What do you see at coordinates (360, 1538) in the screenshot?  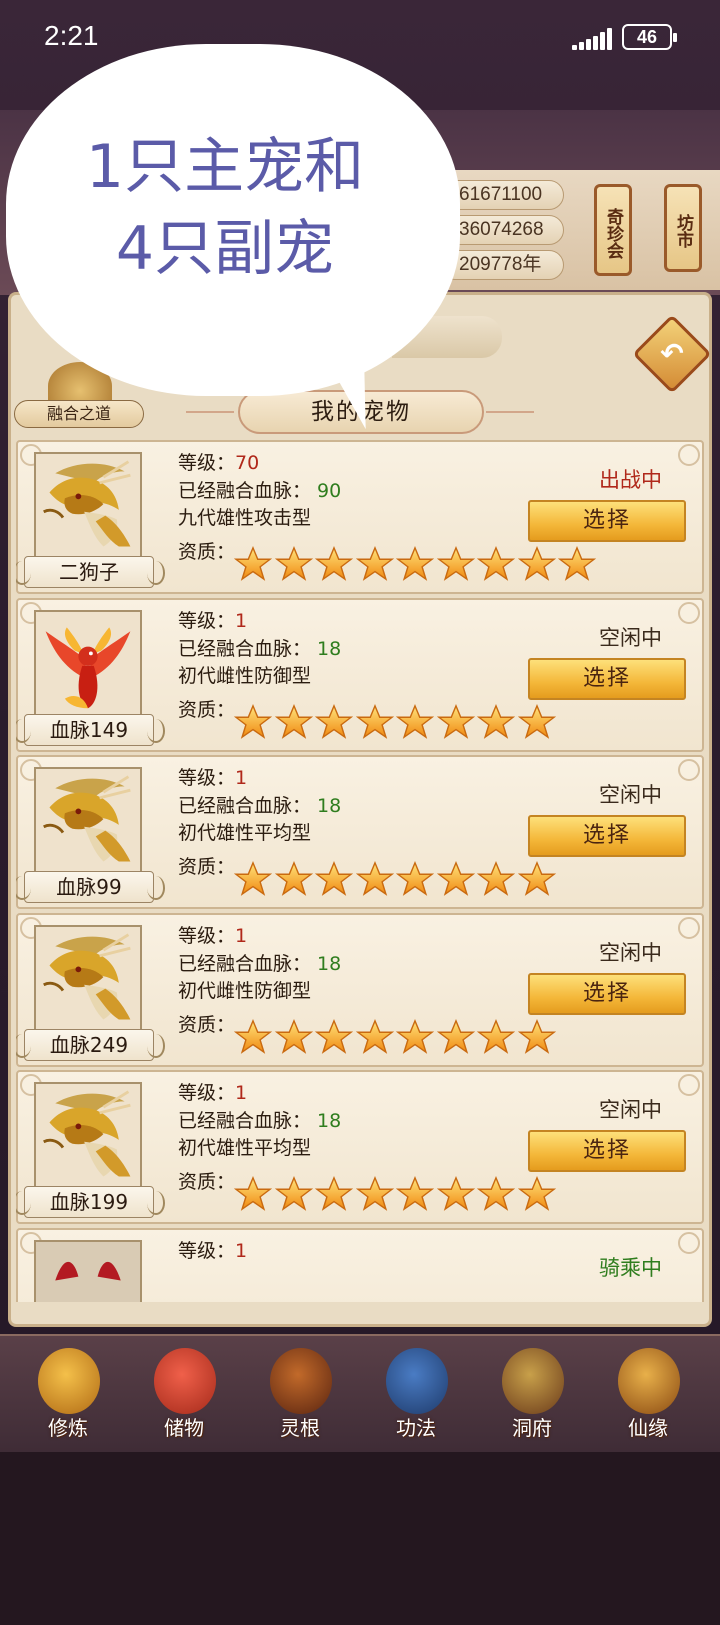 I see `bottom-bar` at bounding box center [360, 1538].